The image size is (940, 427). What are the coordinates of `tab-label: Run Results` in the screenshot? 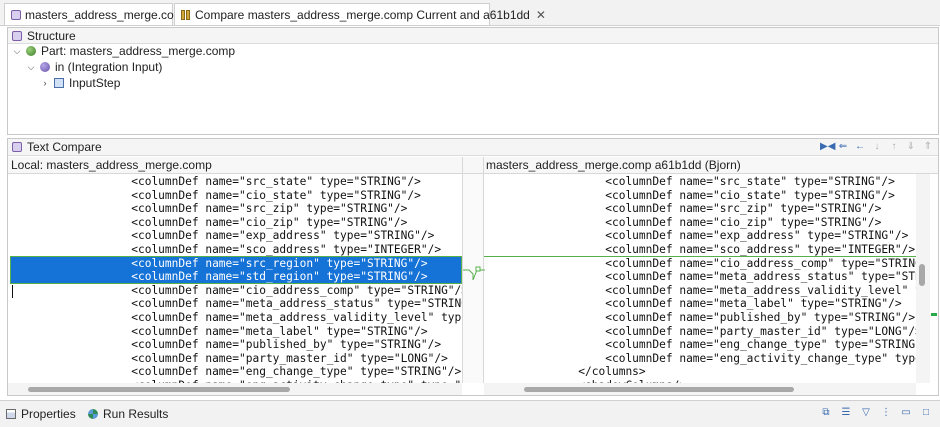 It's located at (136, 414).